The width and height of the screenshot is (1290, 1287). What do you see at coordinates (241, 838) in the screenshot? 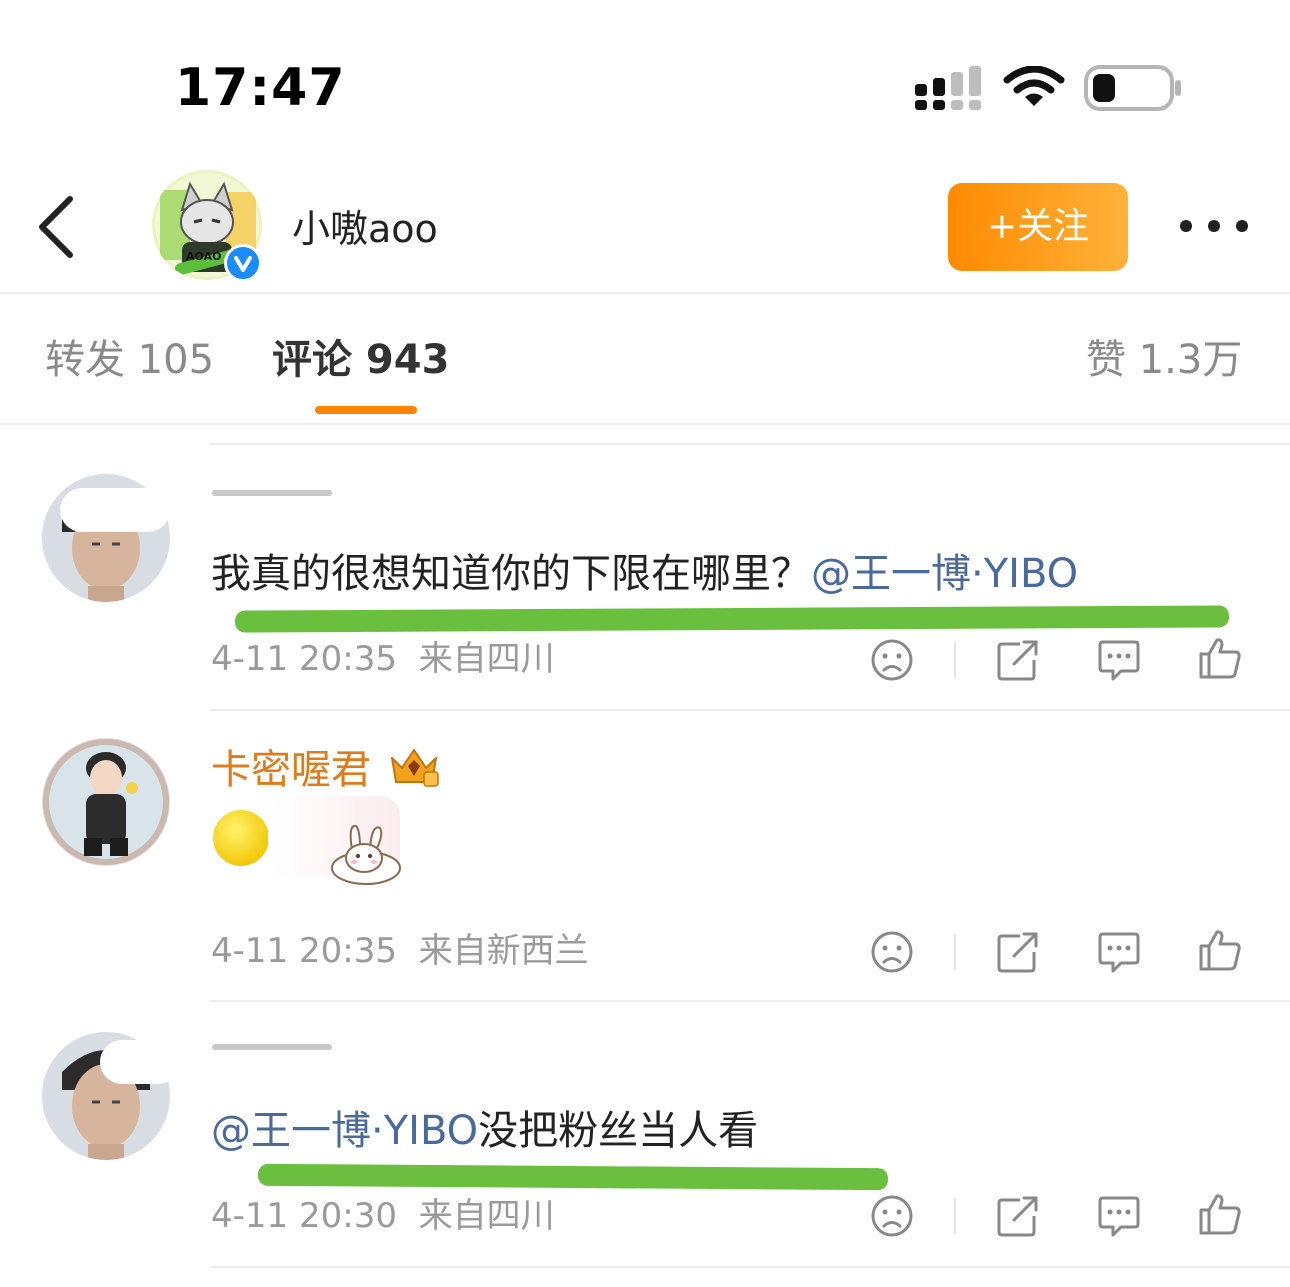
I see `yellow-circle-emoji-icon` at bounding box center [241, 838].